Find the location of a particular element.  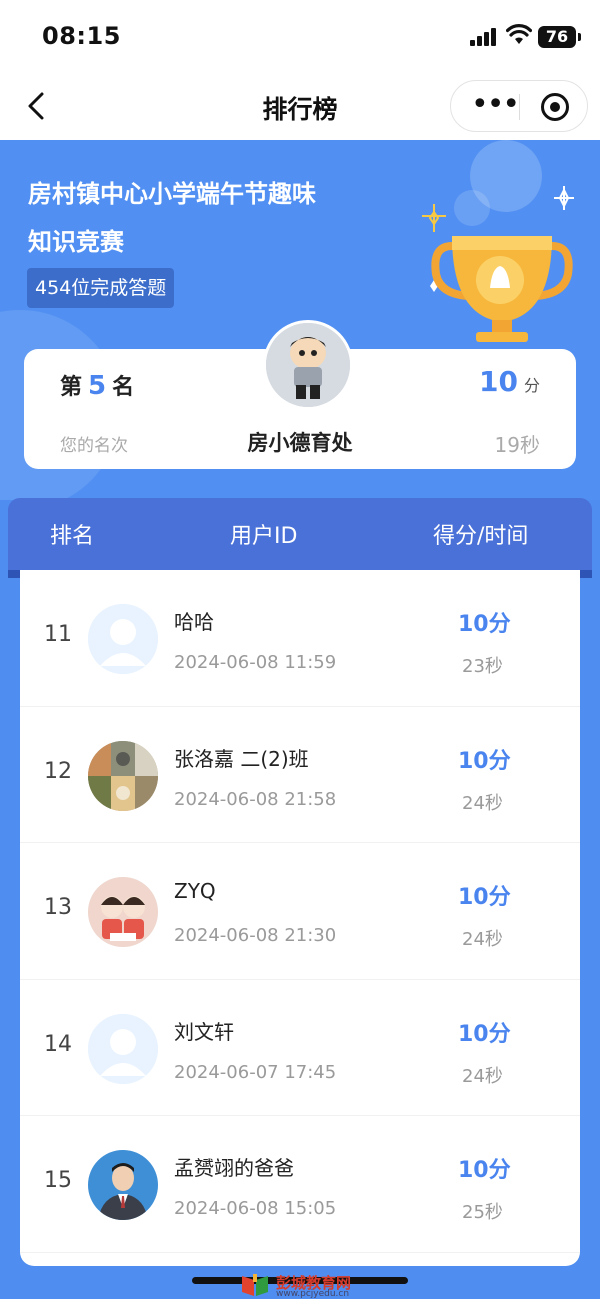

row-name: 孟赟翊的爸爸 is located at coordinates (234, 1168).